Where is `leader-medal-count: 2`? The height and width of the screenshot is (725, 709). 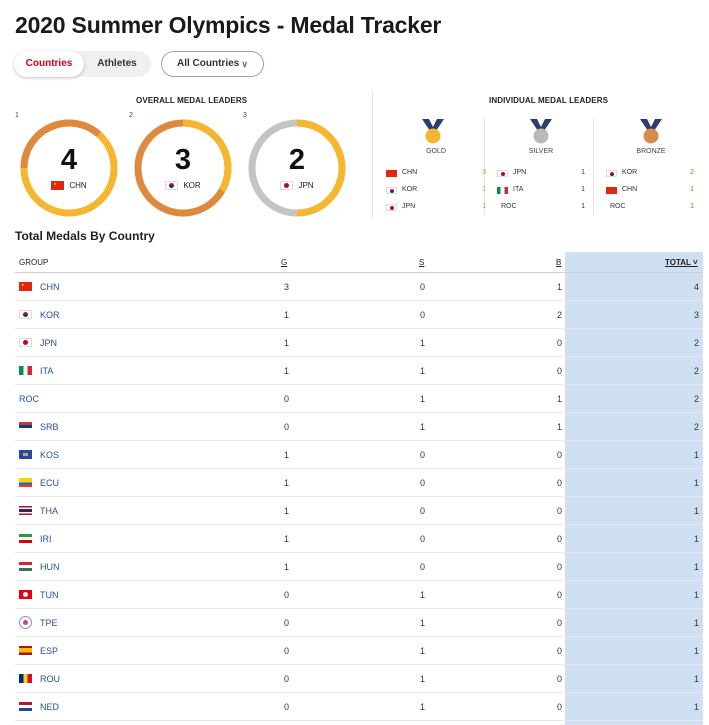
leader-medal-count: 2 is located at coordinates (297, 160).